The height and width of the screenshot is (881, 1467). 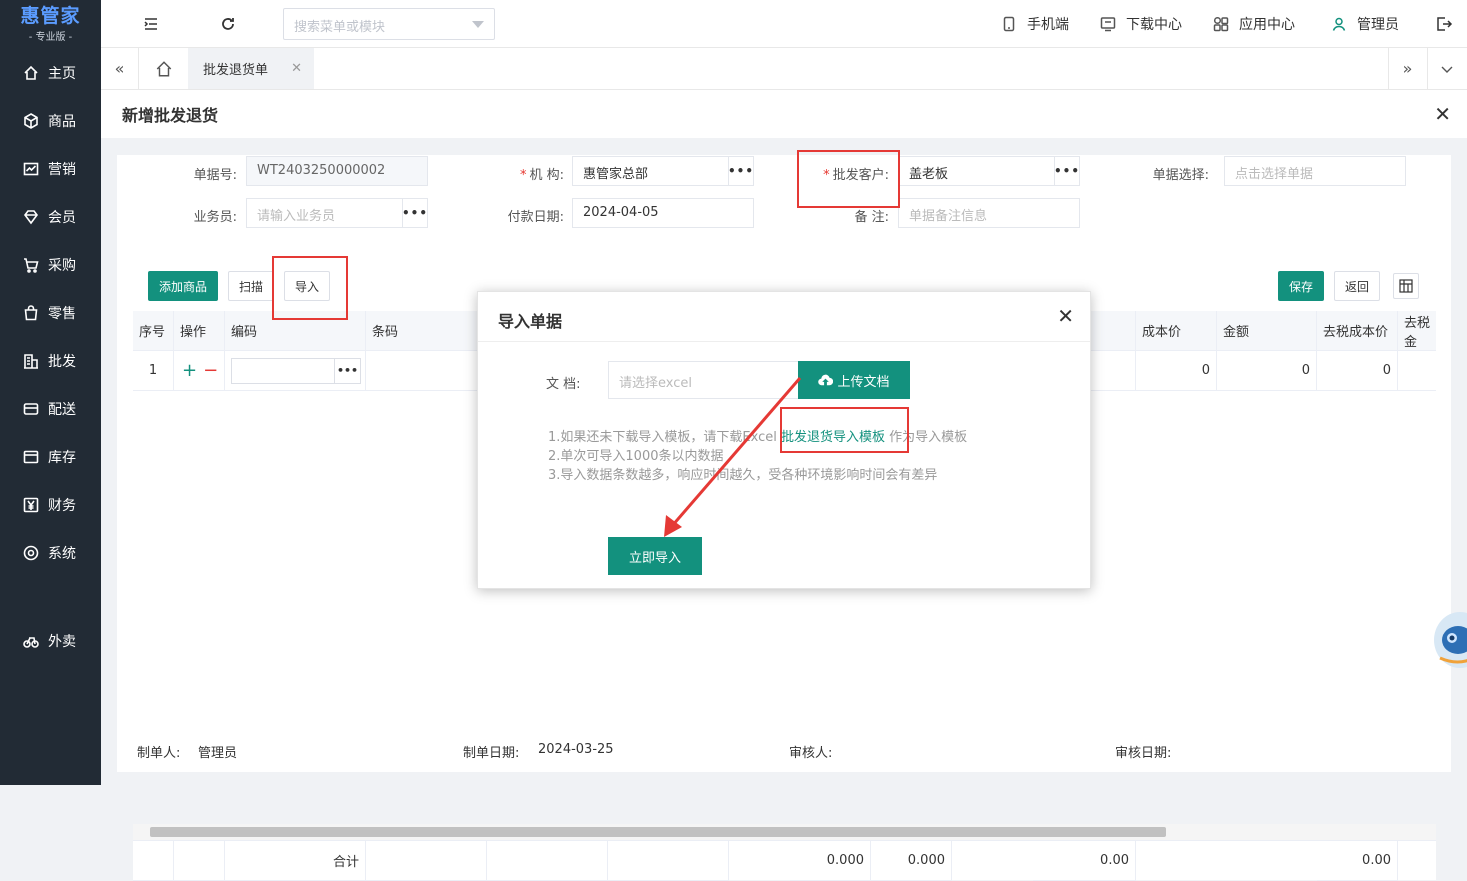 I want to click on sidebar-item-home: 主页, so click(x=50, y=73).